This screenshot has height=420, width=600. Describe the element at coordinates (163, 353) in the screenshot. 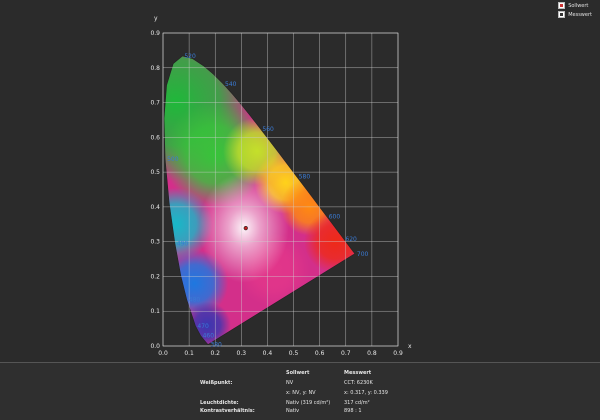

I see `x-tick-label: 0.0` at that location.